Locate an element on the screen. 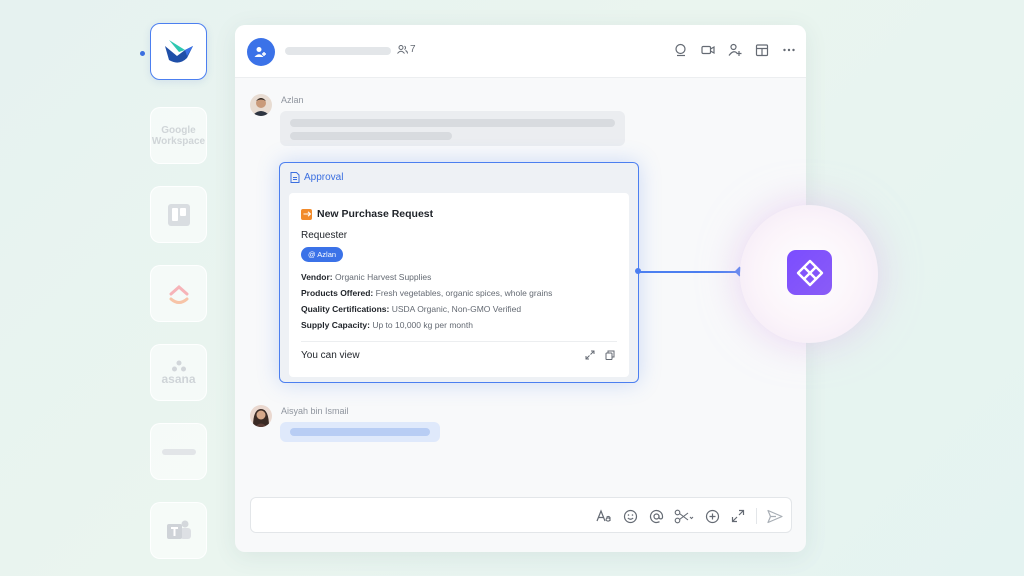 This screenshot has height=576, width=1024. app-tile-teams is located at coordinates (178, 530).